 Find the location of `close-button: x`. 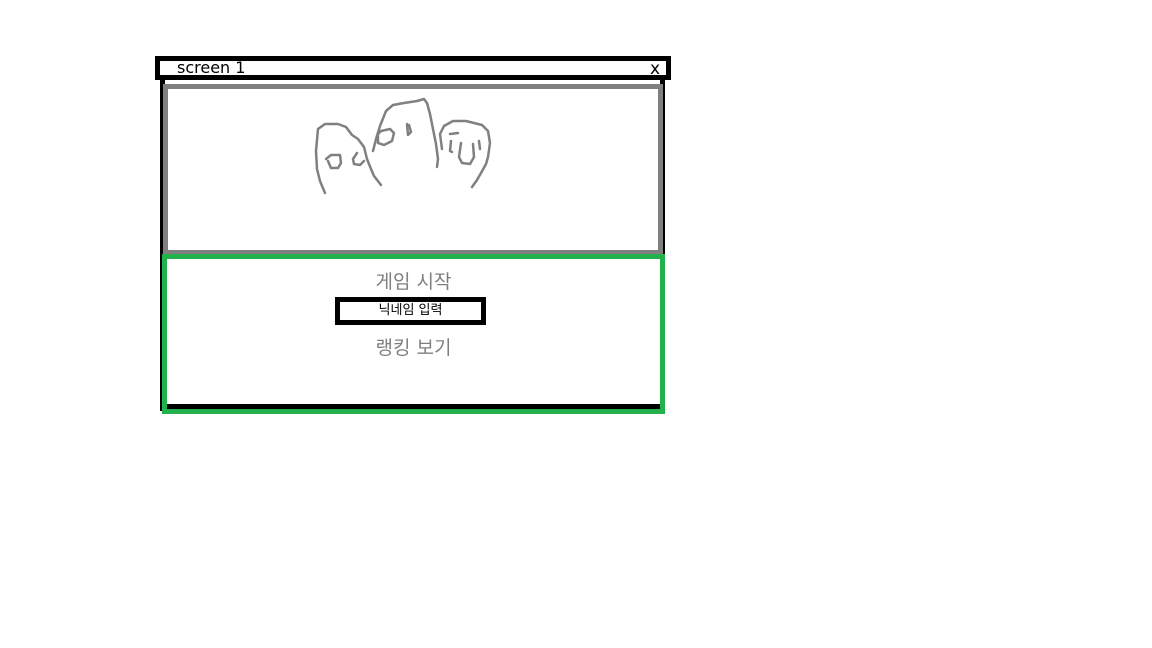

close-button: x is located at coordinates (655, 69).